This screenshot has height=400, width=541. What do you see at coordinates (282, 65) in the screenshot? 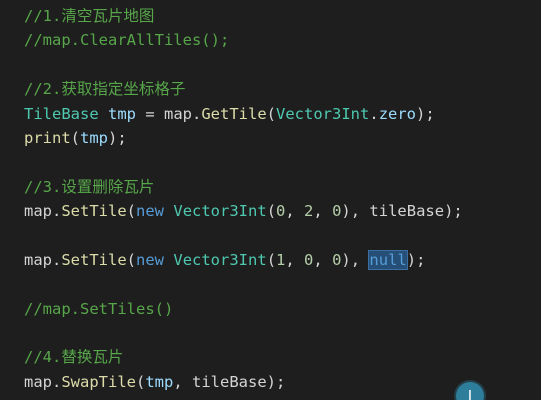
I see `code-line-3-blank` at bounding box center [282, 65].